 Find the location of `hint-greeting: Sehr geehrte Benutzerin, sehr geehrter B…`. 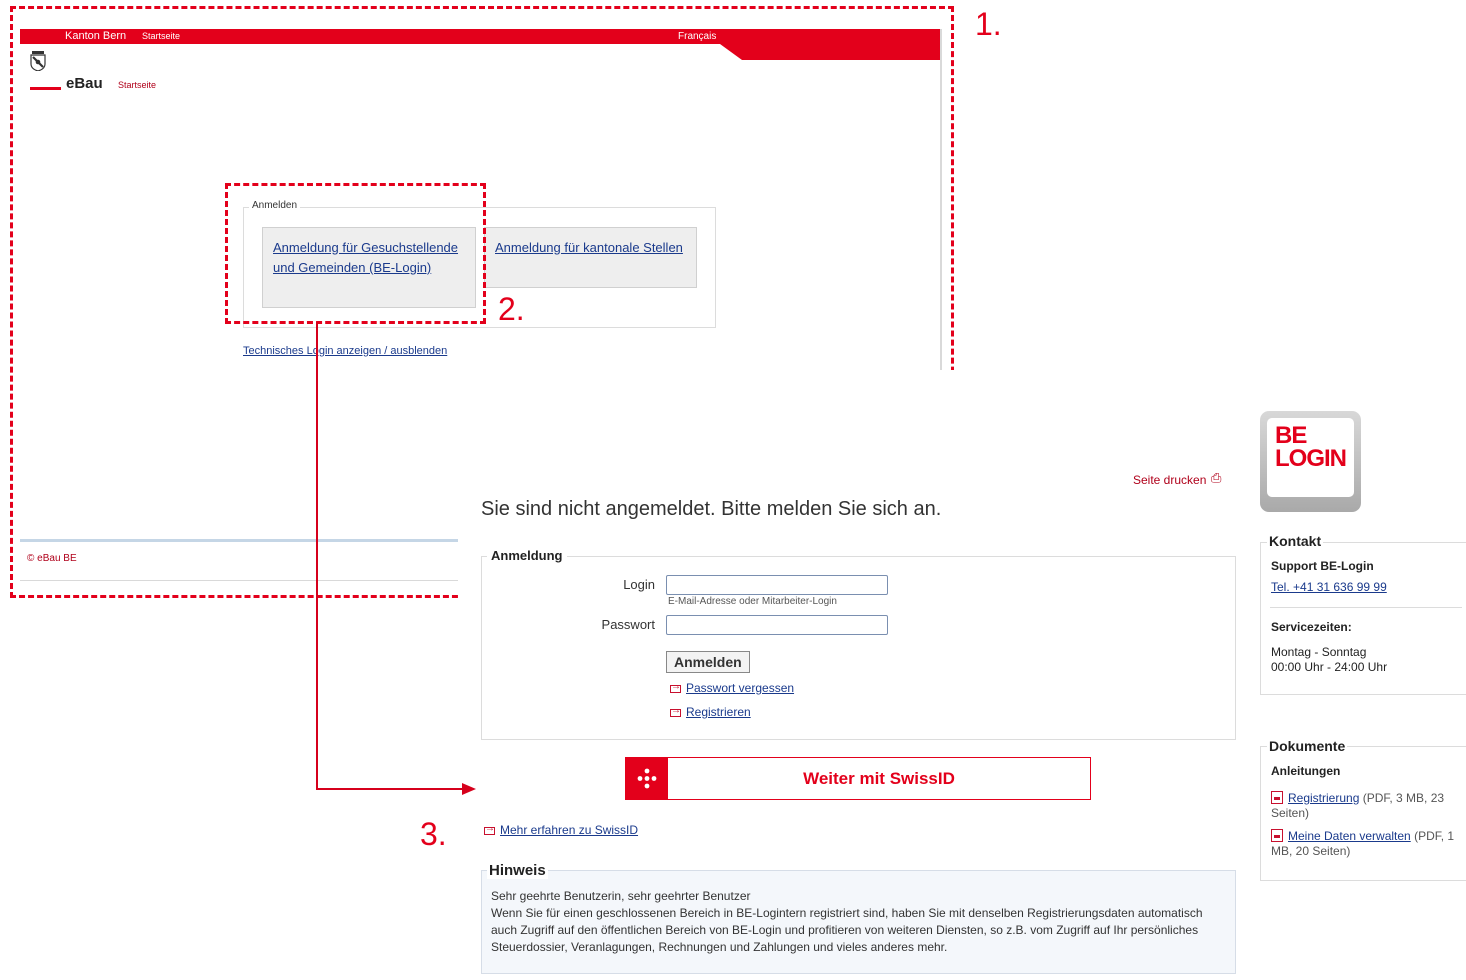

hint-greeting: Sehr geehrte Benutzerin, sehr geehrter B… is located at coordinates (621, 896).